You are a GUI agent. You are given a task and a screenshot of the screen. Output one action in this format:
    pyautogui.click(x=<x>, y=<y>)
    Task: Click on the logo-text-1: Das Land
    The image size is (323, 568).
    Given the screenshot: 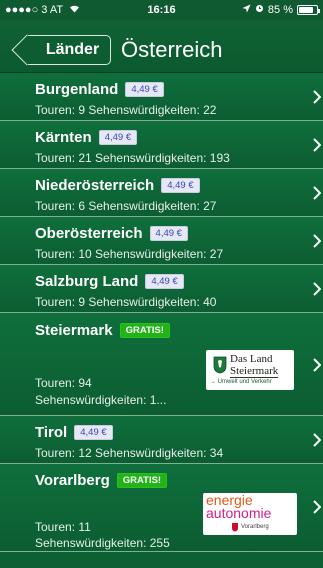 What is the action you would take?
    pyautogui.click(x=251, y=359)
    